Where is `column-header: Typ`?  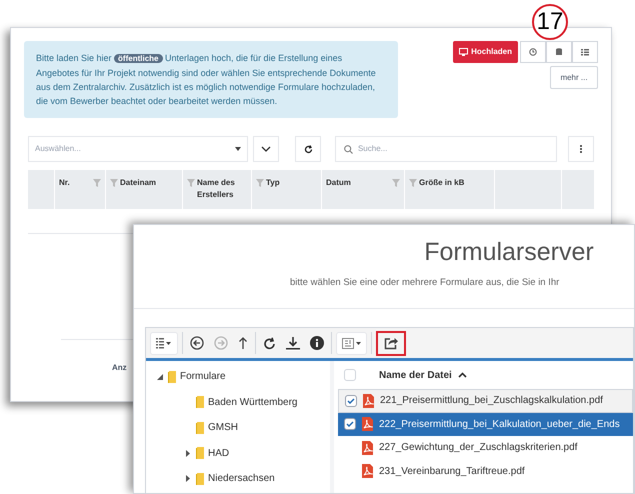 column-header: Typ is located at coordinates (273, 183).